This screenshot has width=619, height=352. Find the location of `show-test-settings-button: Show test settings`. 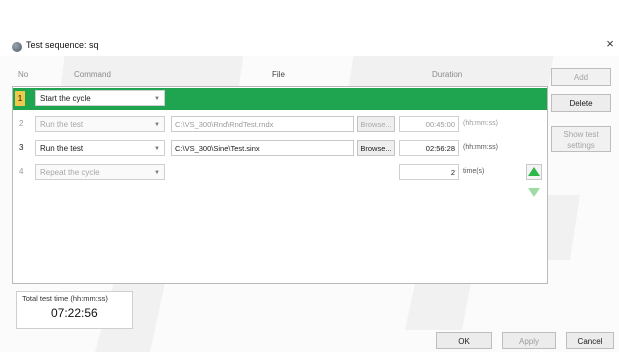

show-test-settings-button: Show test settings is located at coordinates (581, 139).